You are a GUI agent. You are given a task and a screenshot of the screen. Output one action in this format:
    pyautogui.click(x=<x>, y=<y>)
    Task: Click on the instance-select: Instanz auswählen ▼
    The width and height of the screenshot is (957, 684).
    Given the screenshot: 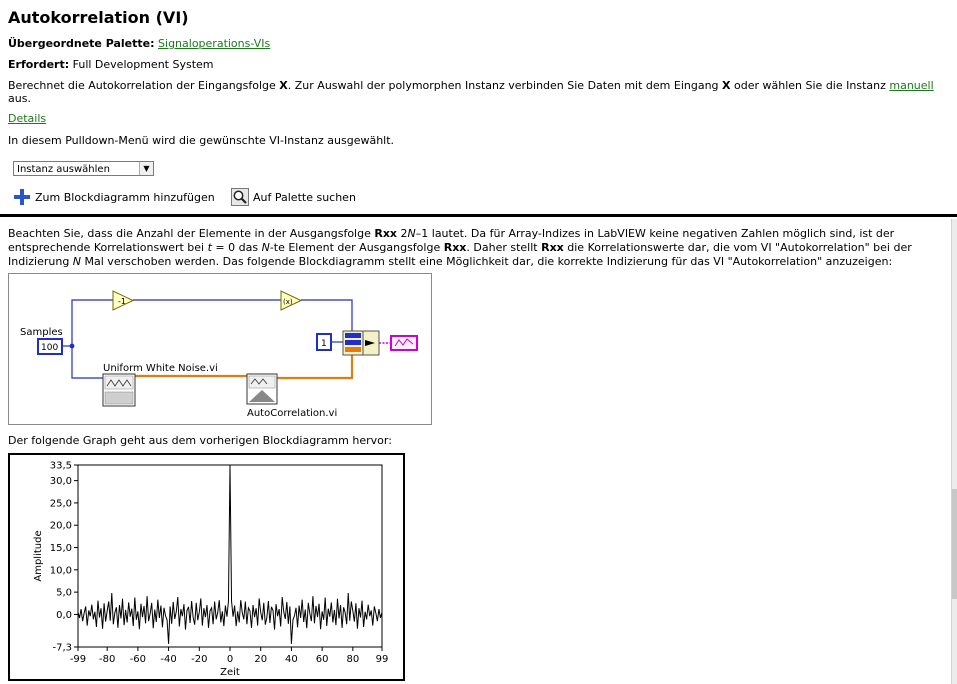 What is the action you would take?
    pyautogui.click(x=83, y=168)
    